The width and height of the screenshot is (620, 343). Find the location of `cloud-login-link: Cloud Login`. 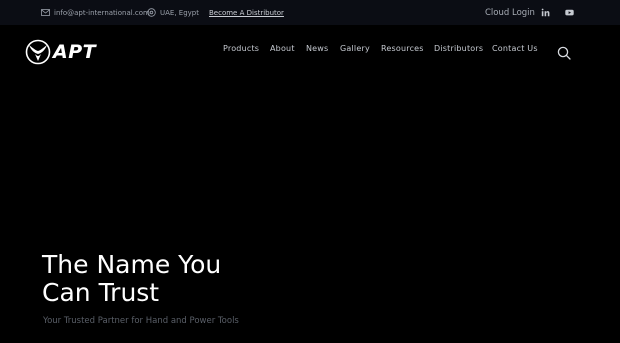

cloud-login-link: Cloud Login is located at coordinates (510, 12).